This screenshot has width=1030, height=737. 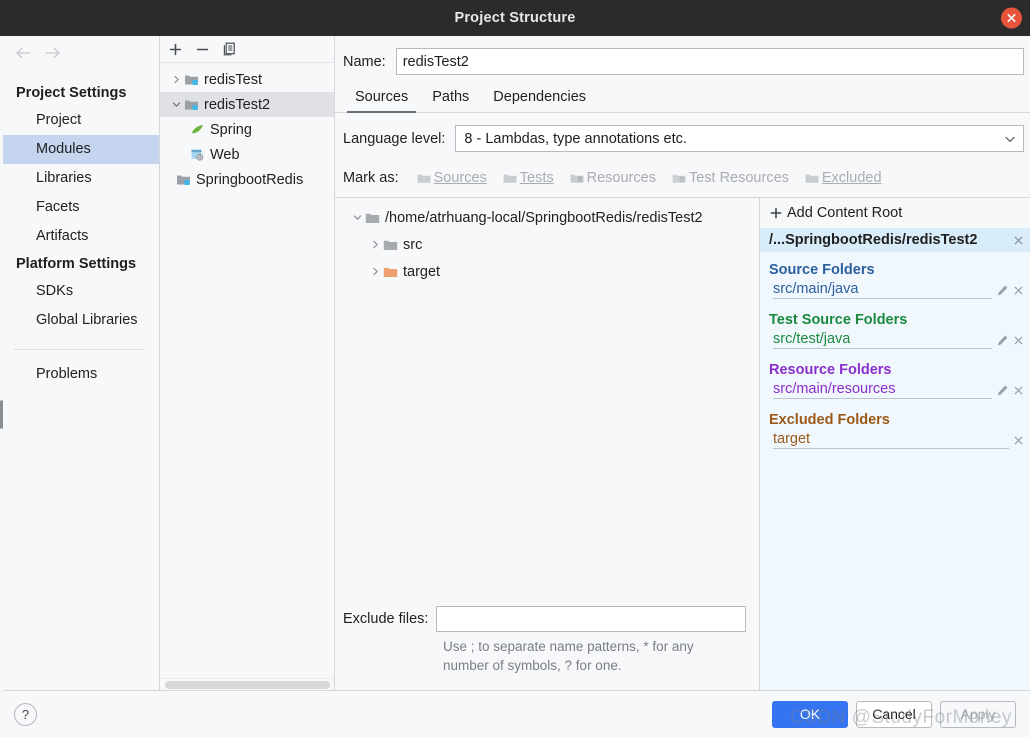 What do you see at coordinates (851, 178) in the screenshot?
I see `mark-as-excluded-label: Excluded` at bounding box center [851, 178].